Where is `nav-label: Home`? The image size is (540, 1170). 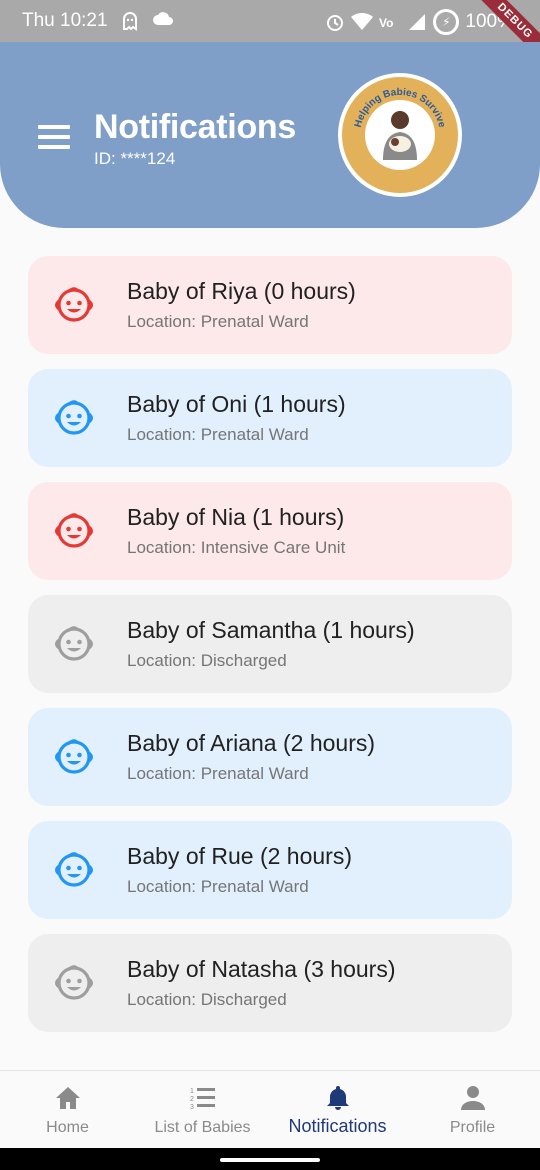 nav-label: Home is located at coordinates (67, 1127).